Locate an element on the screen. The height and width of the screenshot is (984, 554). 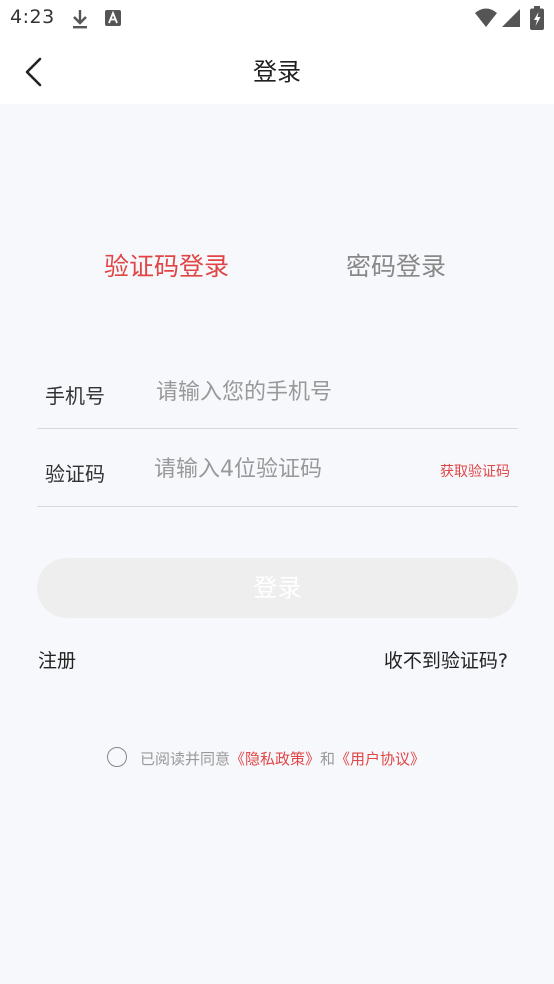
a-badge-icon is located at coordinates (113, 20).